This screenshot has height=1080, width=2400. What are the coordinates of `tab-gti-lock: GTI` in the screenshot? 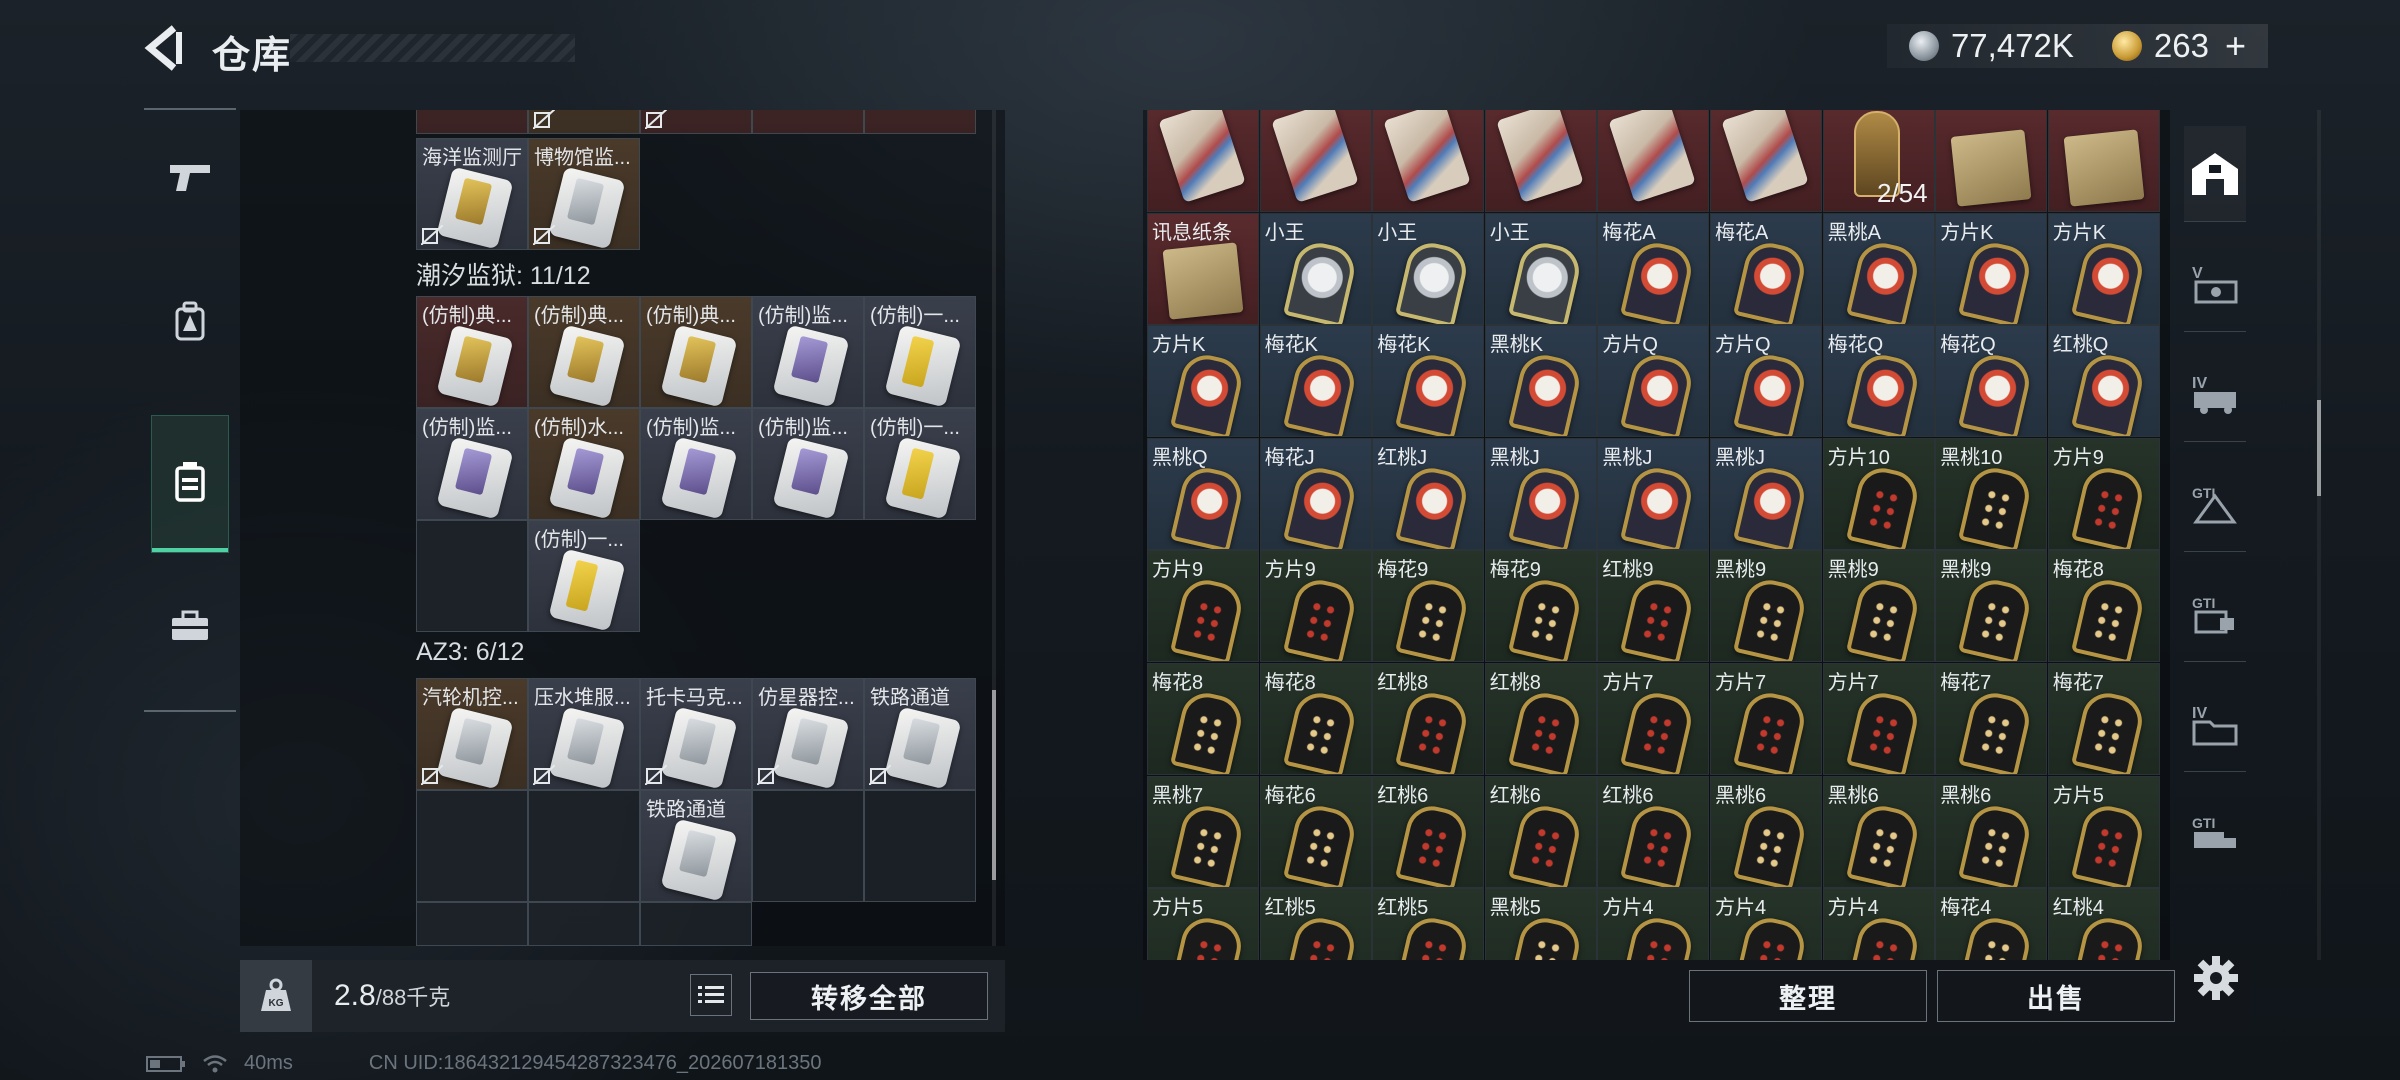 It's located at (2215, 614).